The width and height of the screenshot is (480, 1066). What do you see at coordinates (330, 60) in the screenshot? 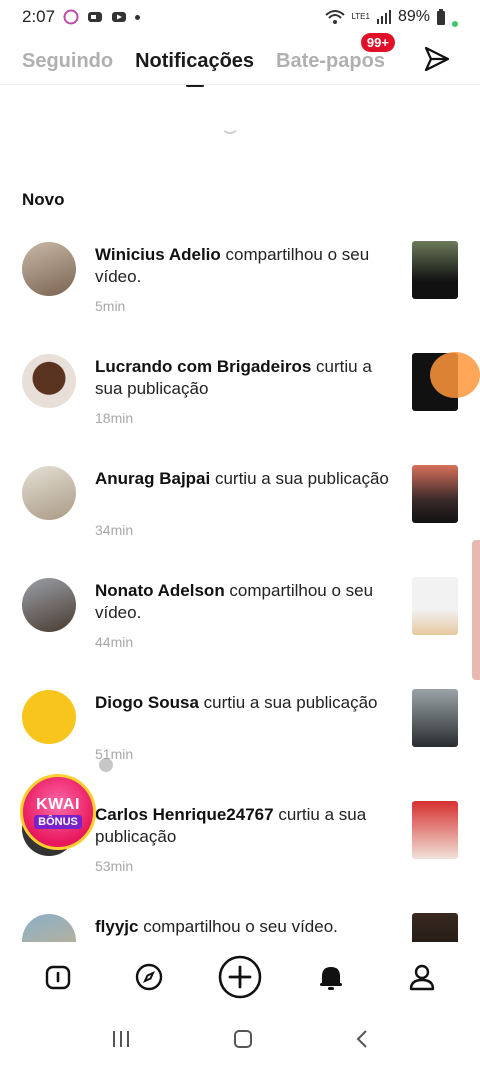
I see `tab-label: Bate-papos` at bounding box center [330, 60].